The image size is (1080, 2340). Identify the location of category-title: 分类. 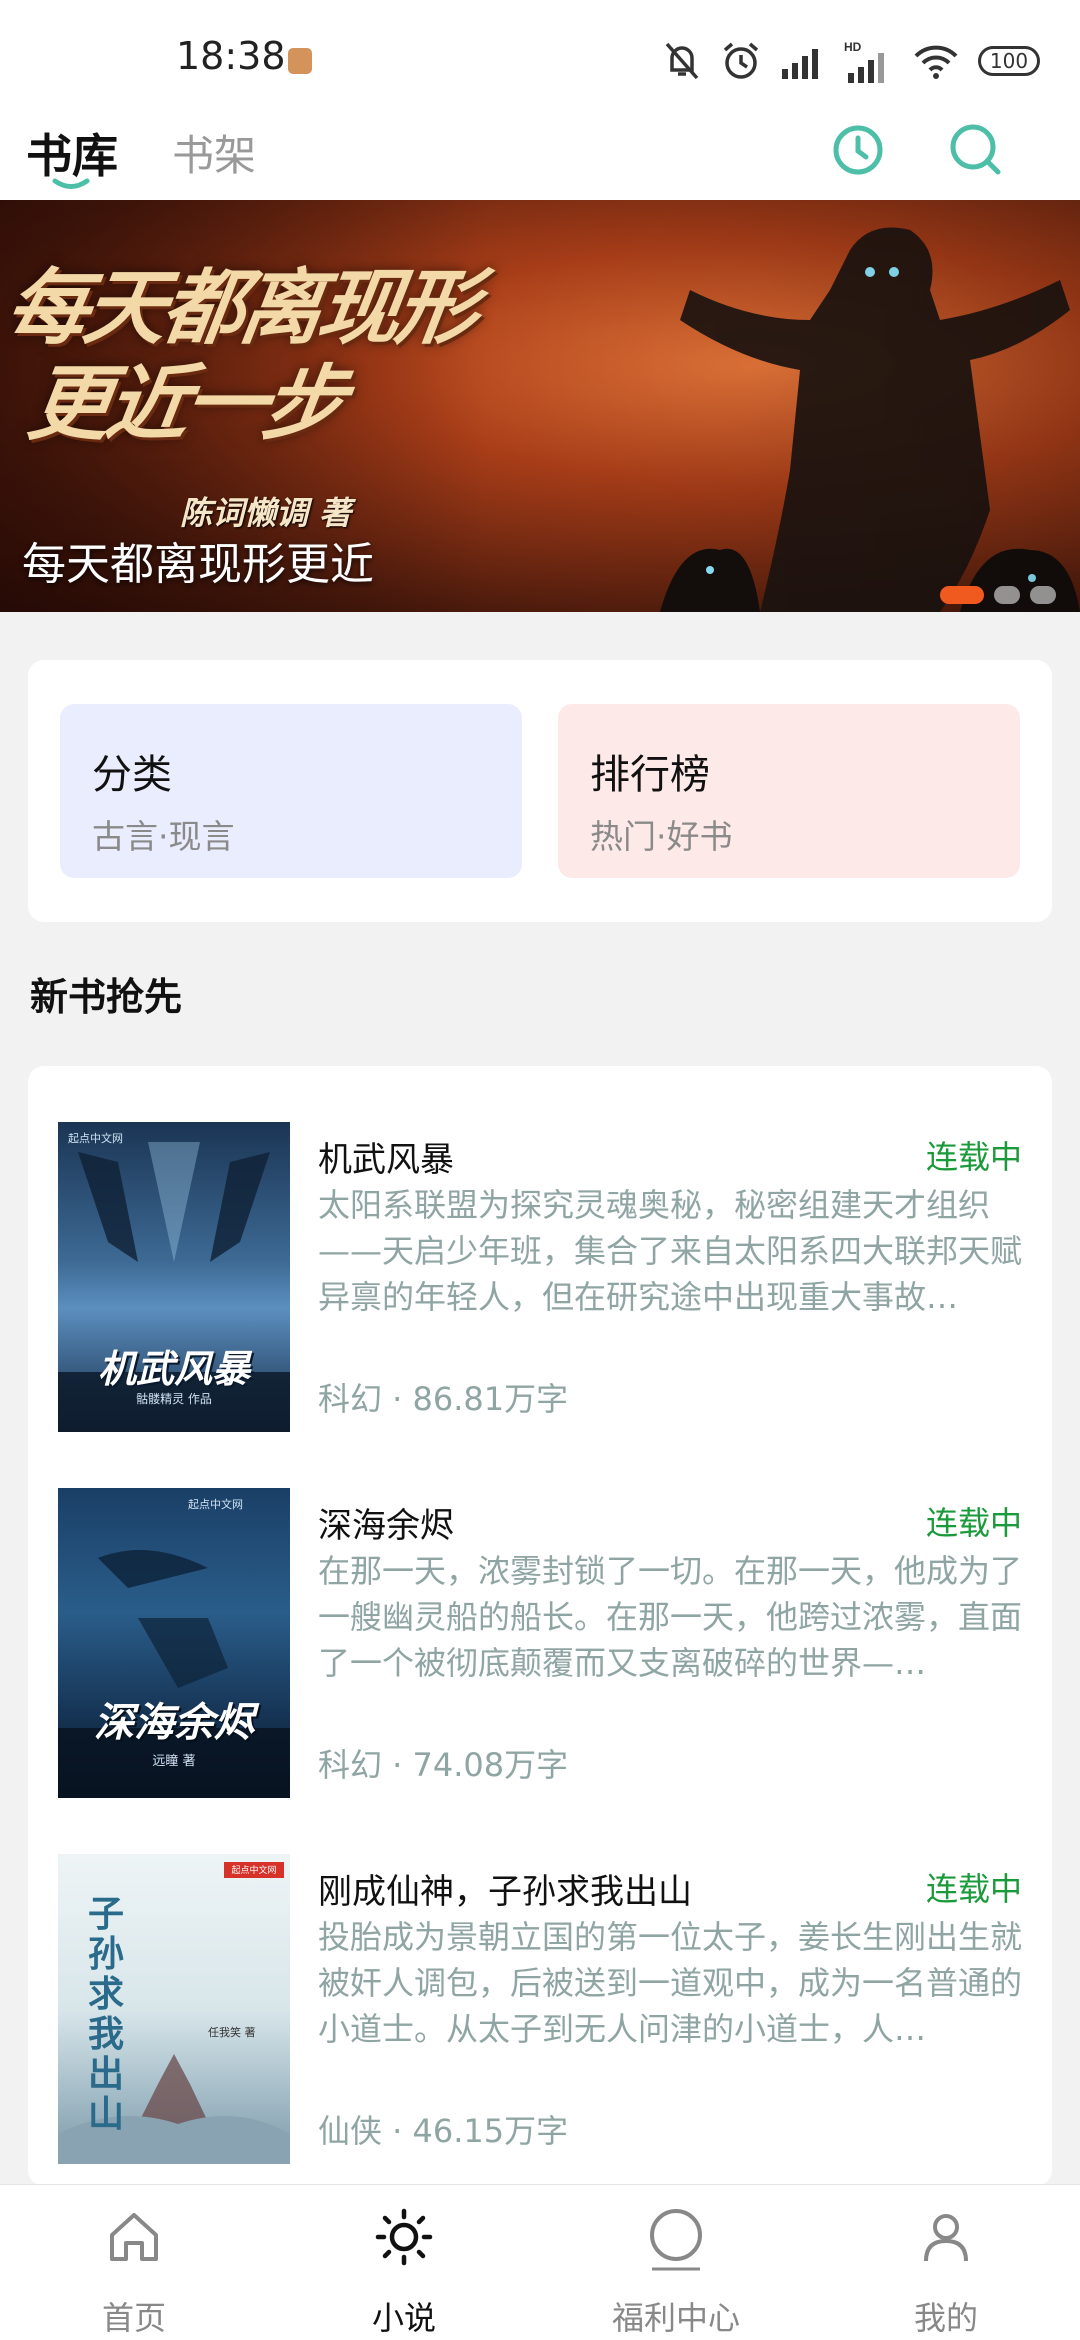
(132, 775).